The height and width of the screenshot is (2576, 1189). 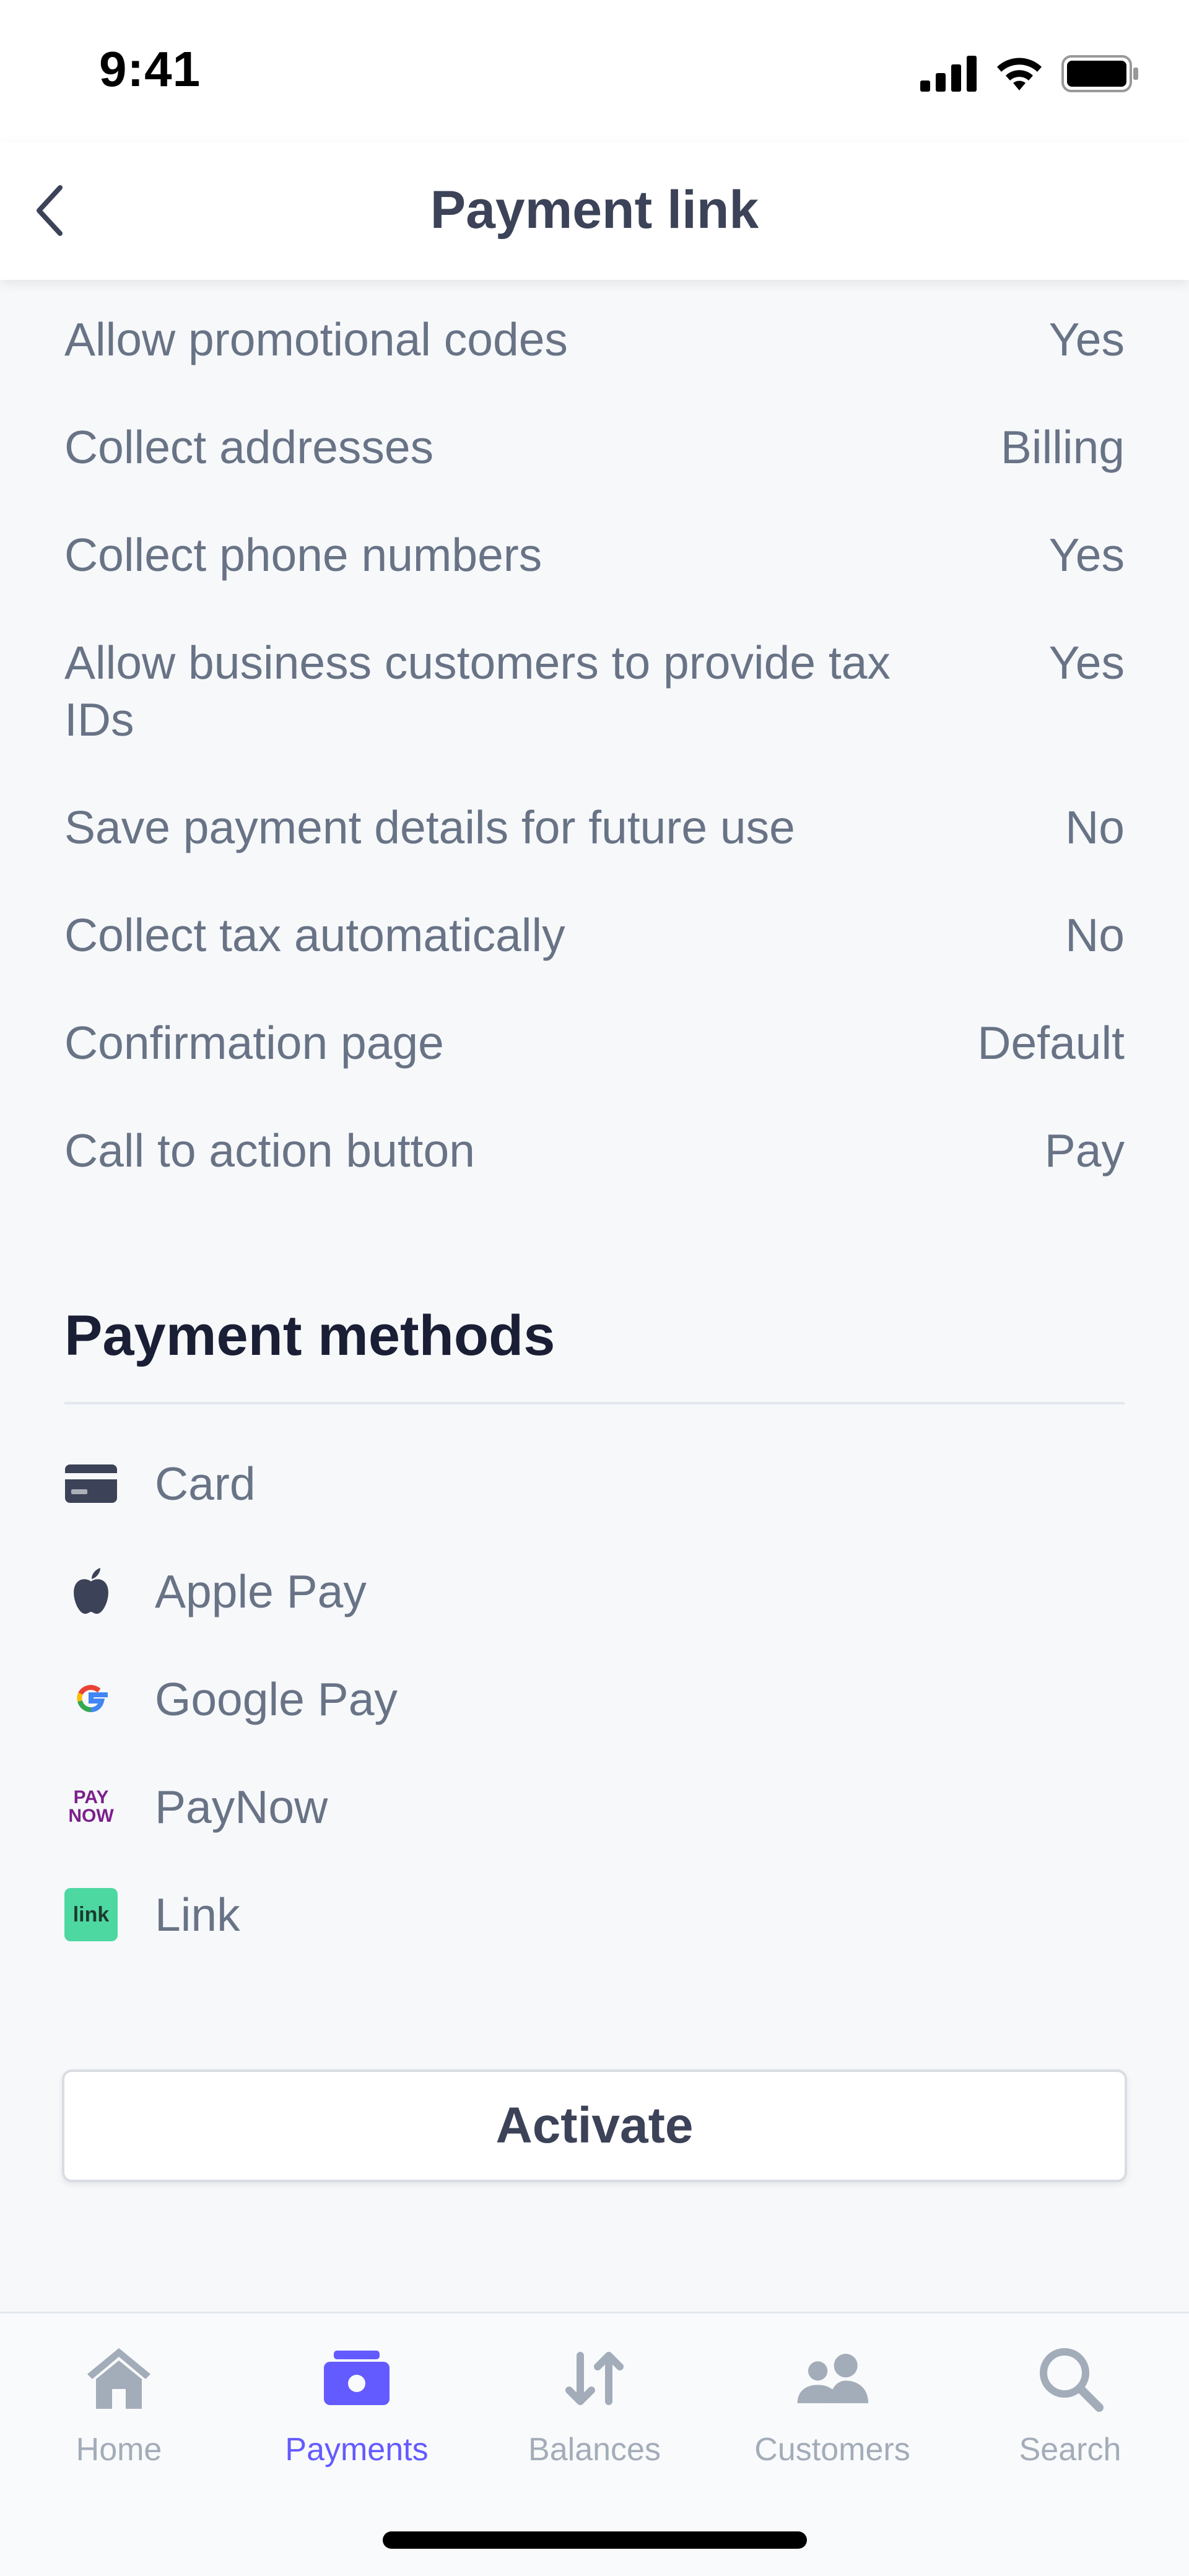 What do you see at coordinates (594, 71) in the screenshot?
I see `status-bar: 9:41` at bounding box center [594, 71].